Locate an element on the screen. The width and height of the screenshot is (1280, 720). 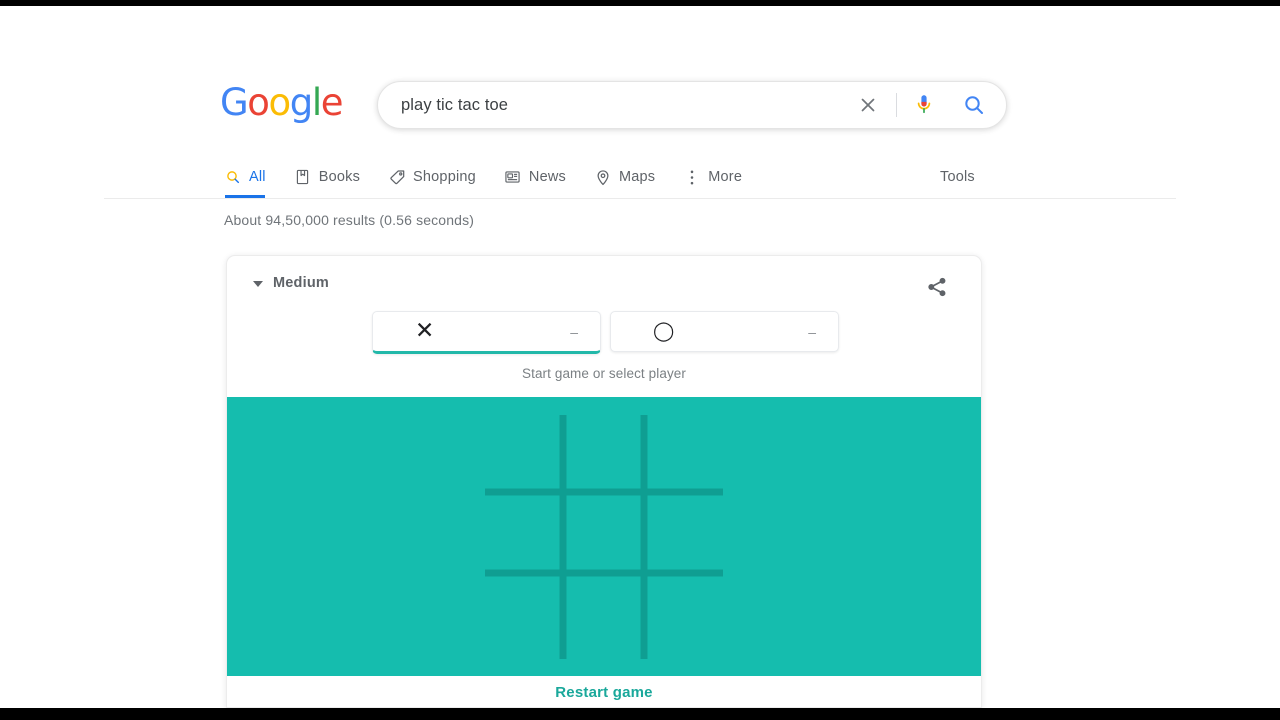
google-logo: Google is located at coordinates (282, 103).